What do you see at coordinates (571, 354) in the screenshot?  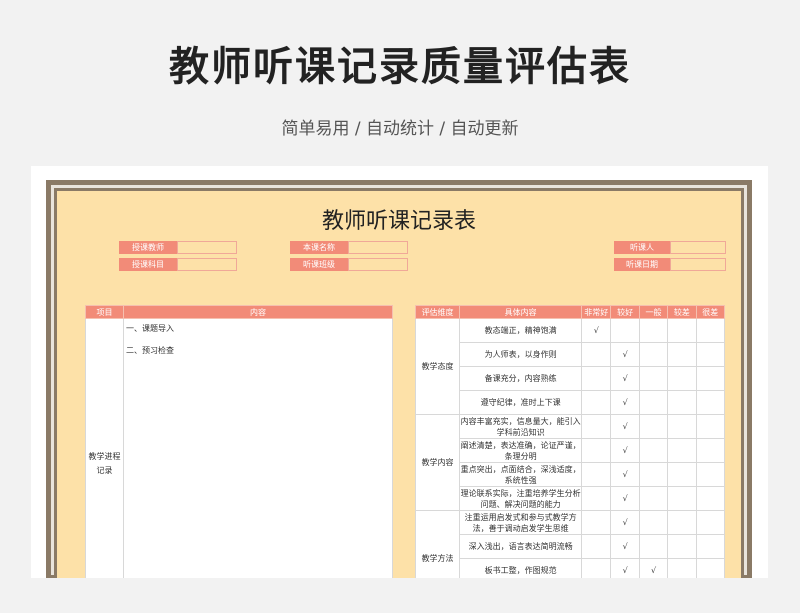 I see `table-row: 为人师表，以身作则 √` at bounding box center [571, 354].